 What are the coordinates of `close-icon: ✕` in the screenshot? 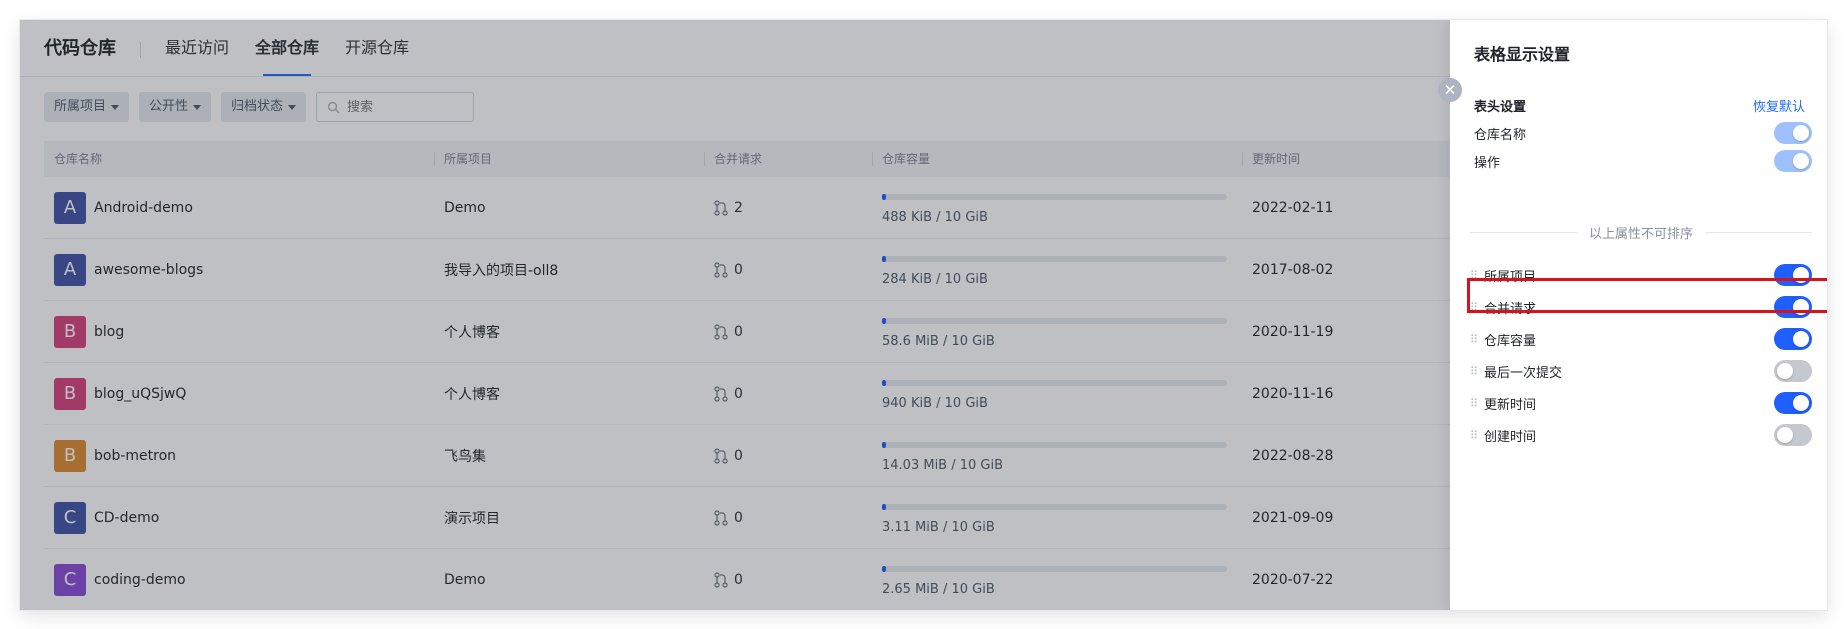 It's located at (1450, 90).